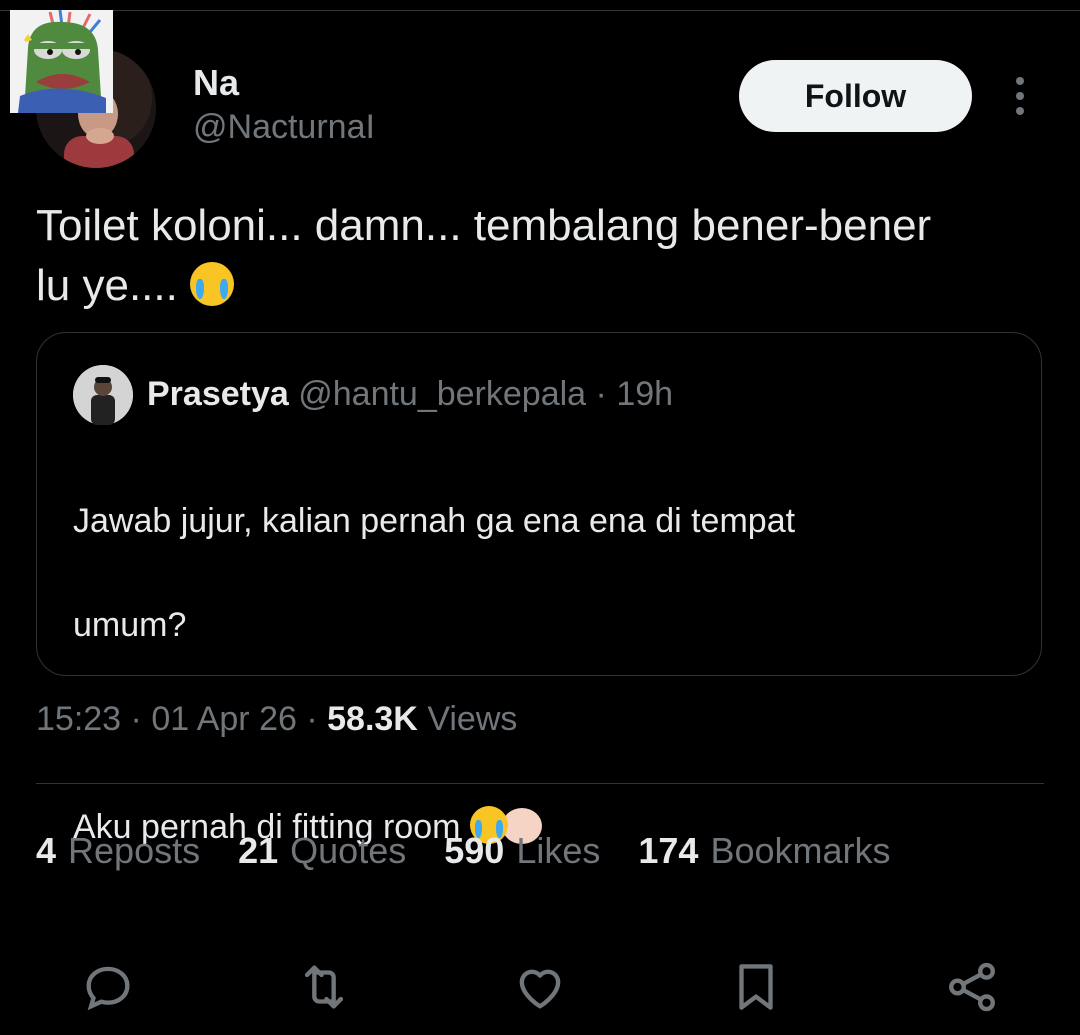 This screenshot has width=1080, height=1035. I want to click on bookmark-icon, so click(756, 987).